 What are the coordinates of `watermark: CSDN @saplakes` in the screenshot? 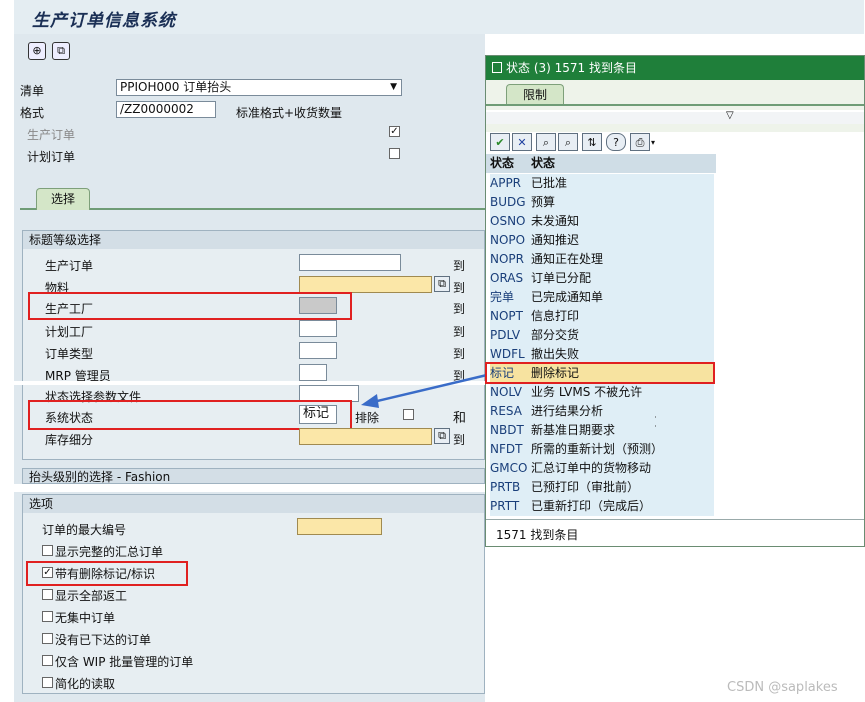 It's located at (782, 687).